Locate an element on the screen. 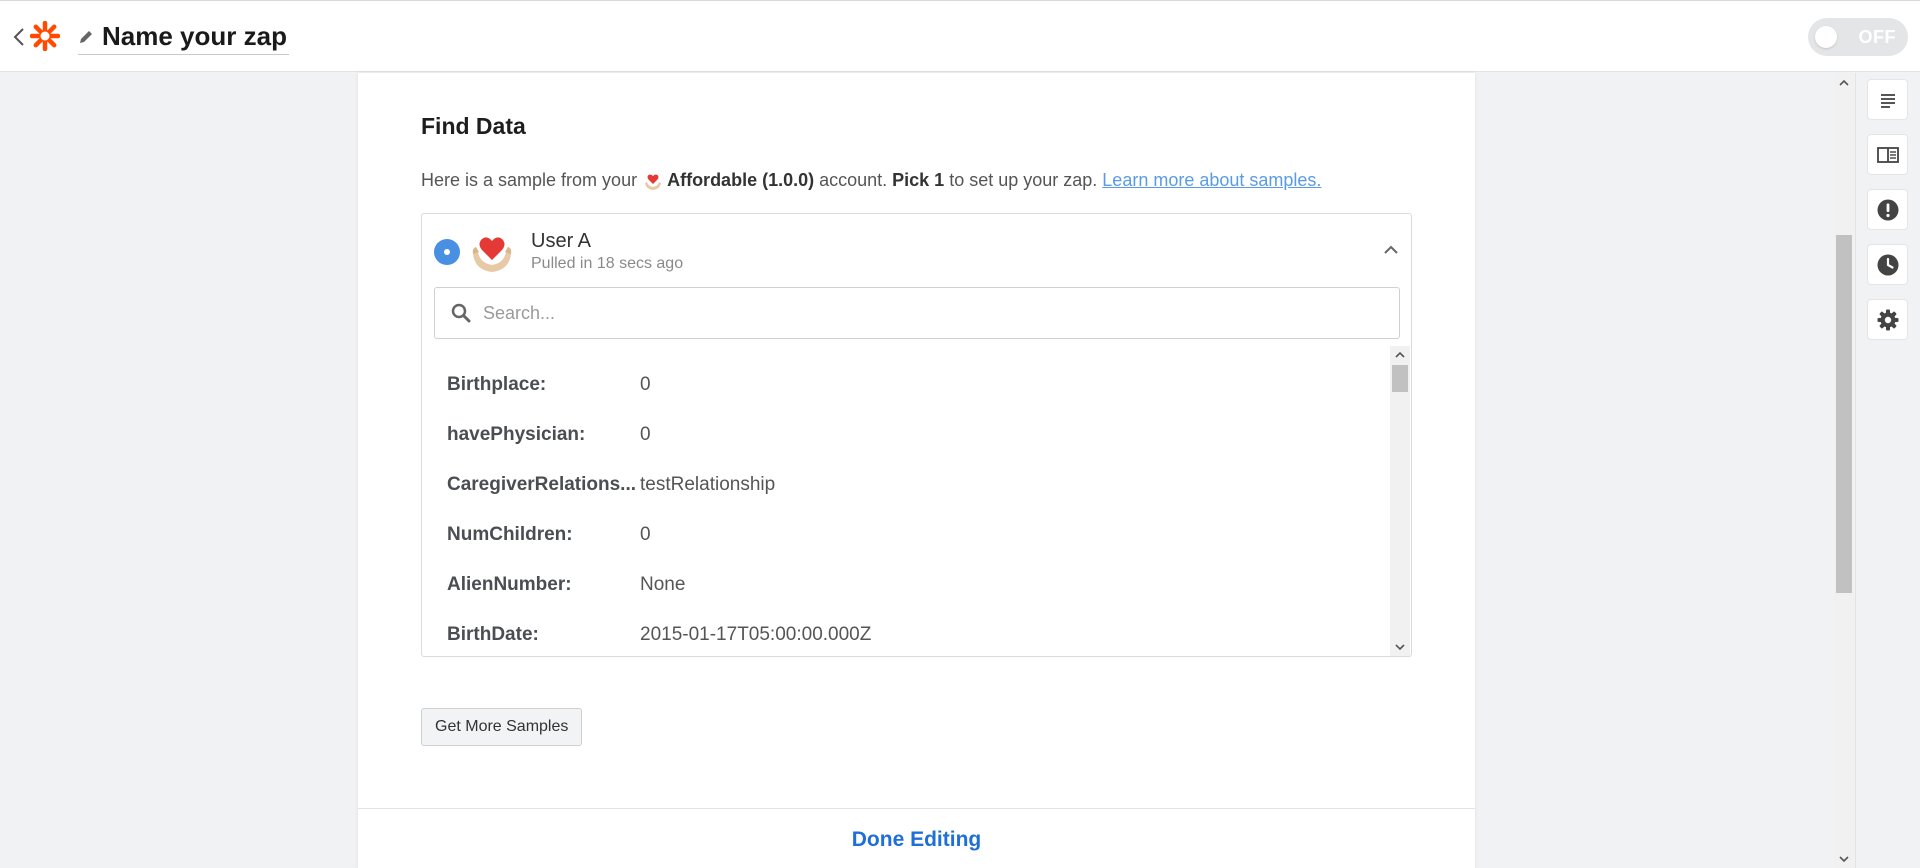  page-scrollbar is located at coordinates (1844, 470).